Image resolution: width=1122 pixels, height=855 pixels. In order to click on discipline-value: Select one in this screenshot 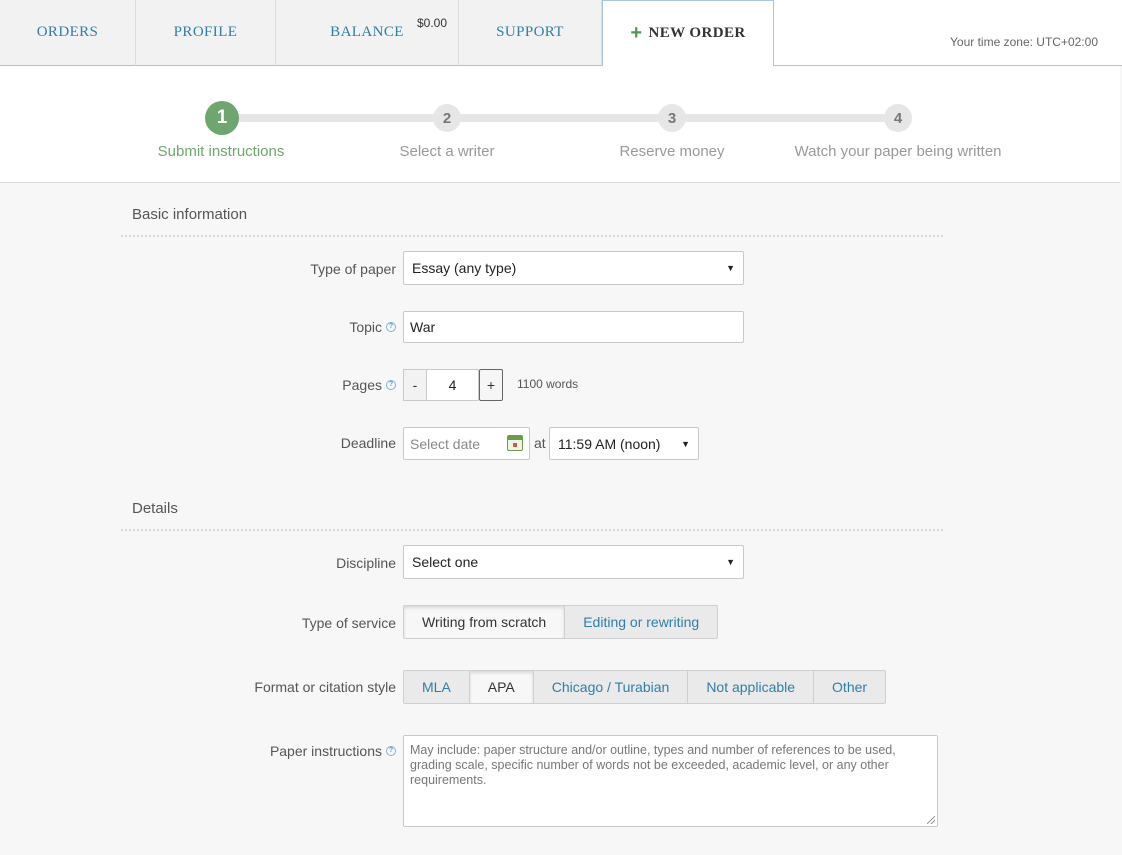, I will do `click(445, 562)`.